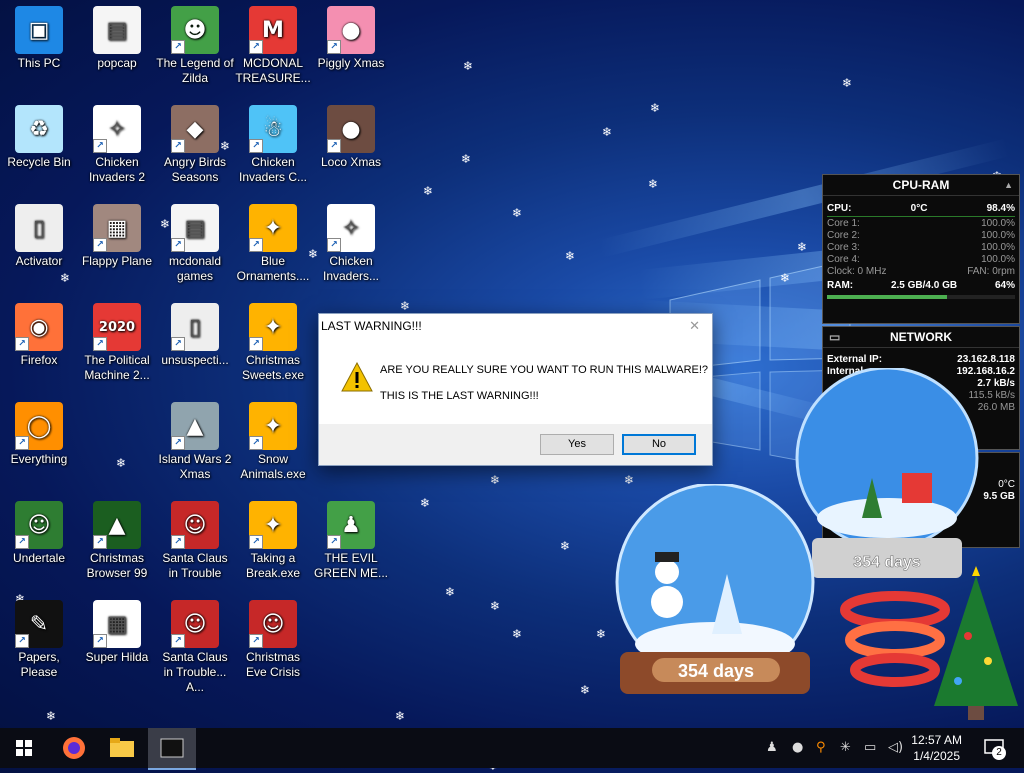  I want to click on desktop-icon-label: Taking a Break.exe, so click(273, 565).